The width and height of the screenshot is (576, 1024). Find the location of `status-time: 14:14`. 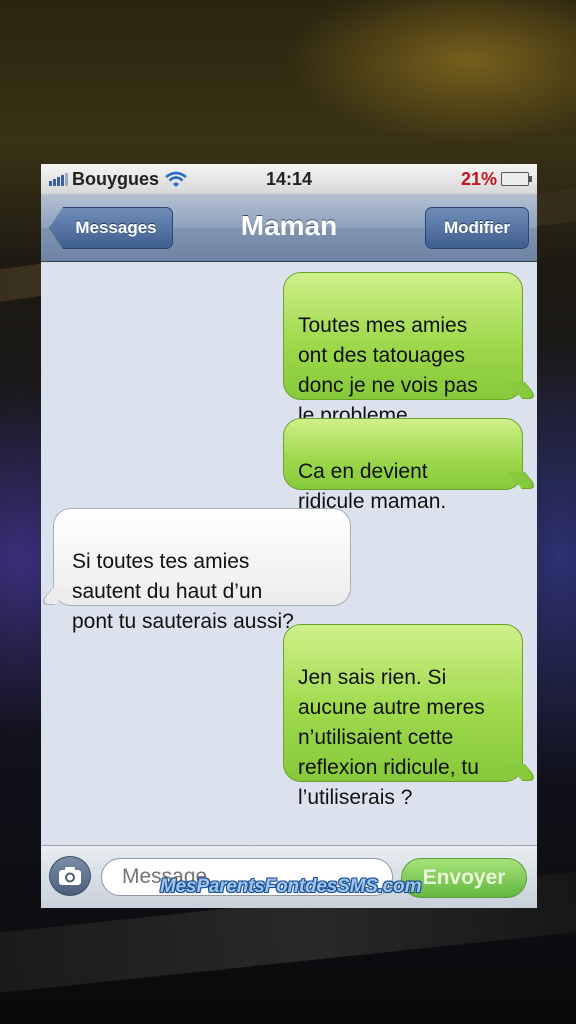

status-time: 14:14 is located at coordinates (289, 179).